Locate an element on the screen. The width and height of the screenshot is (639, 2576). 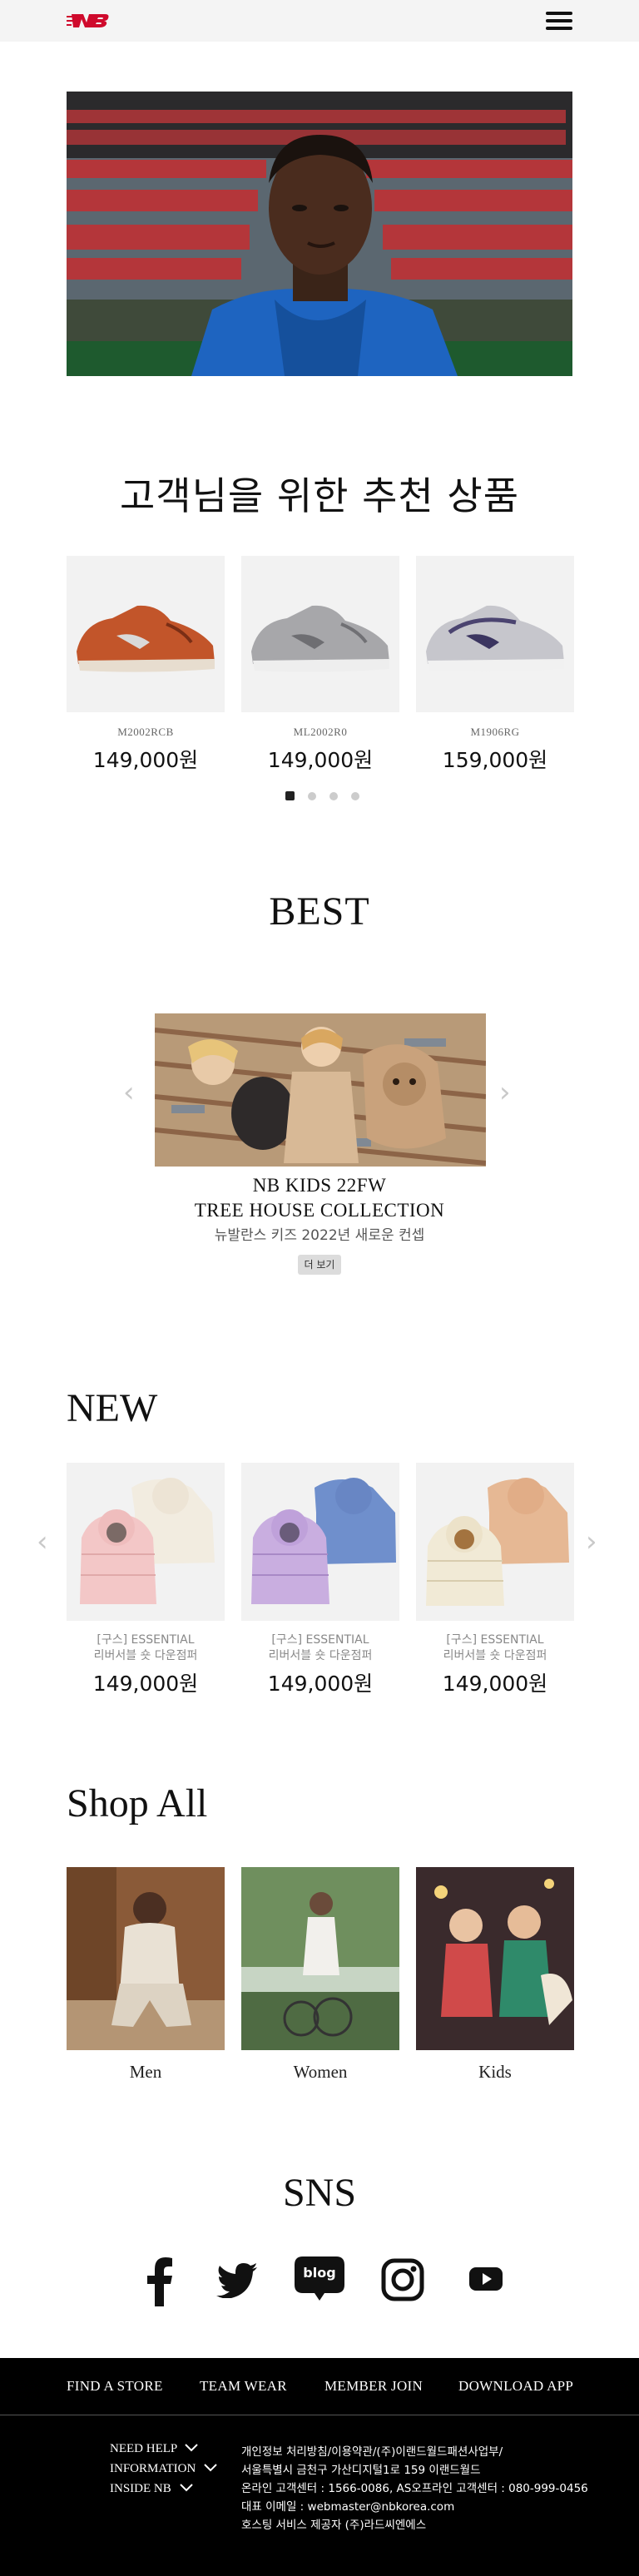
youtube-icon is located at coordinates (486, 2279).